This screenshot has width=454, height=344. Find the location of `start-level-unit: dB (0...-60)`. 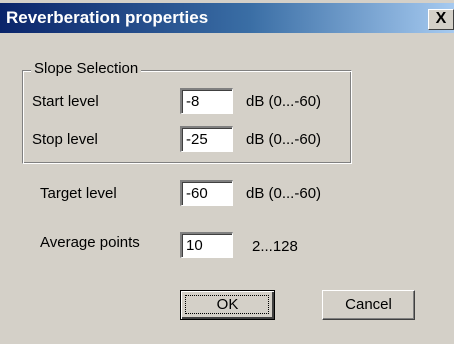

start-level-unit: dB (0...-60) is located at coordinates (284, 101).